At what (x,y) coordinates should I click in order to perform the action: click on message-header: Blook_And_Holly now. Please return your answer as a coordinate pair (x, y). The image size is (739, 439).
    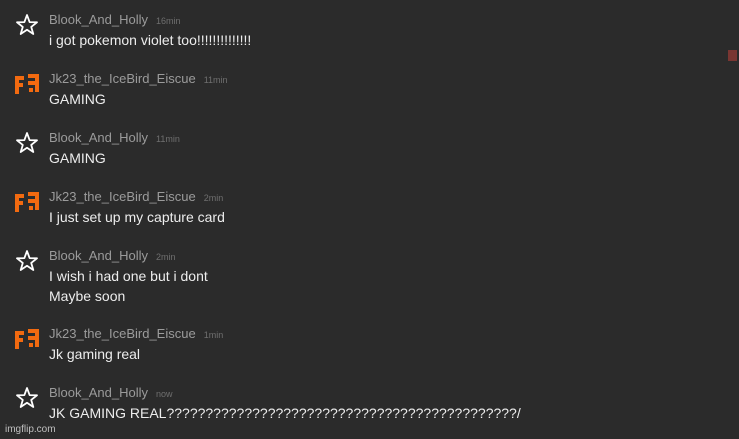
    Looking at the image, I should click on (111, 393).